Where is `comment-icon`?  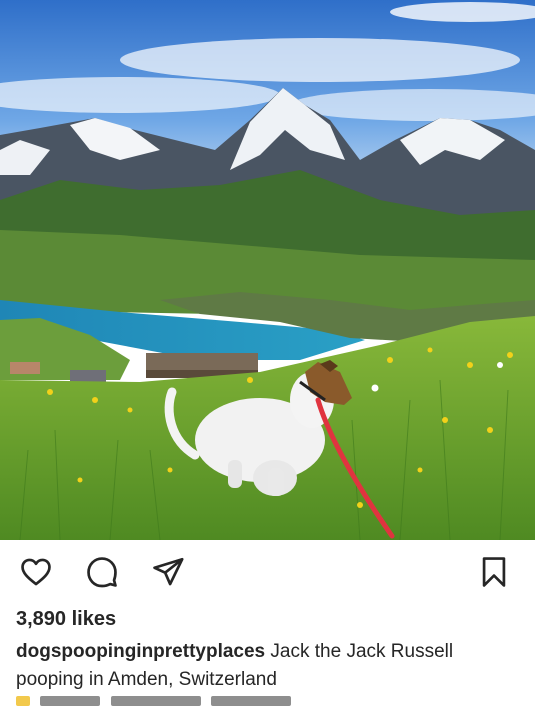
comment-icon is located at coordinates (102, 572).